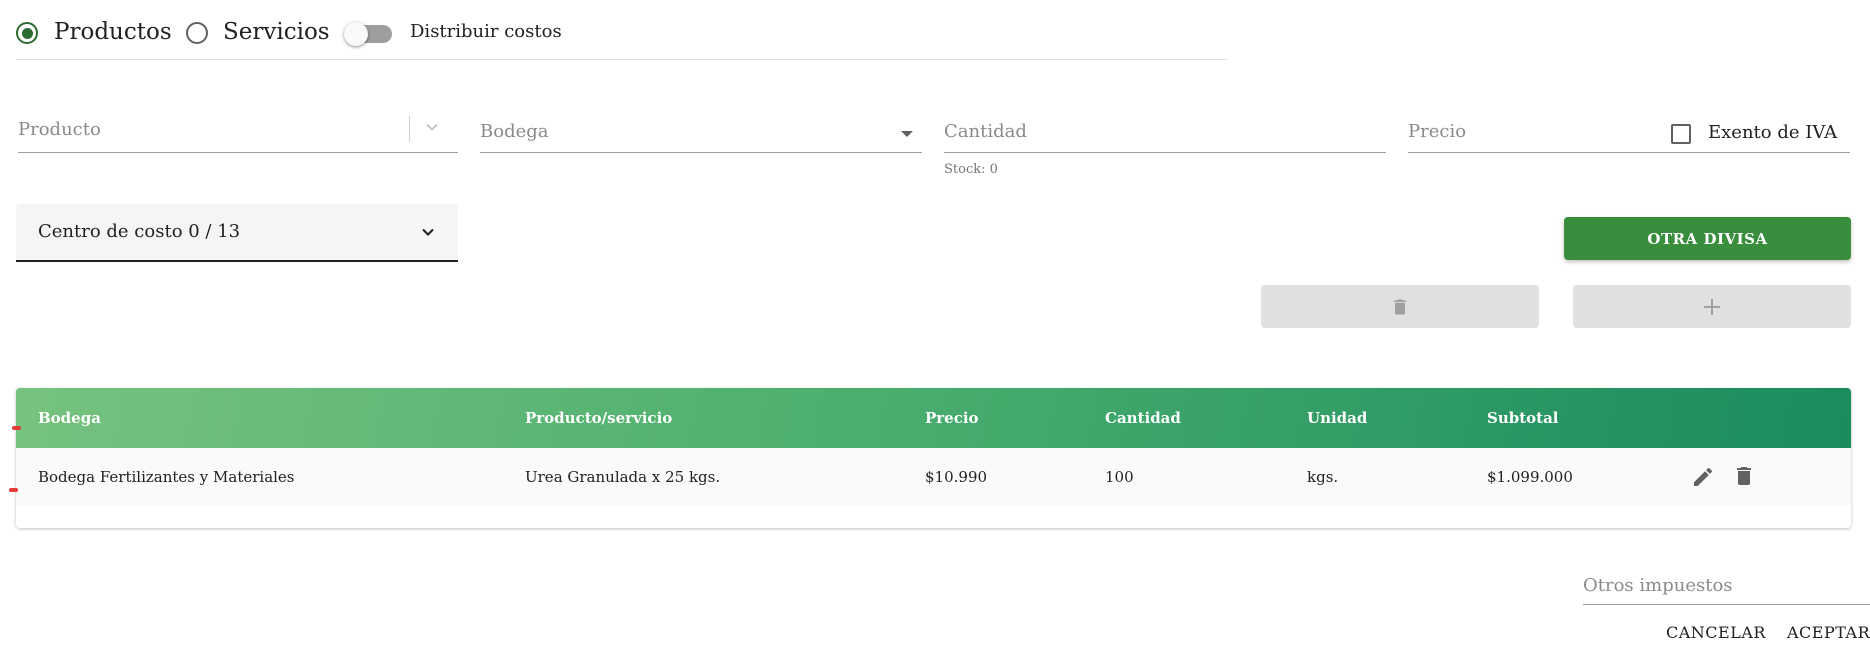 The width and height of the screenshot is (1870, 658). What do you see at coordinates (1658, 585) in the screenshot?
I see `otros-impuestos-label: Otros impuestos` at bounding box center [1658, 585].